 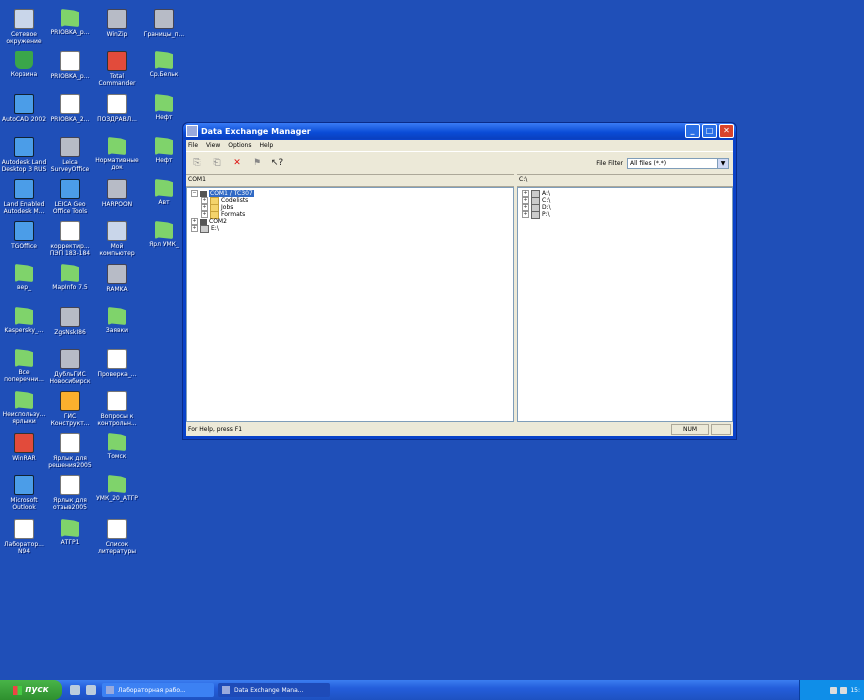 What do you see at coordinates (277, 163) in the screenshot?
I see `help-pointer-icon: ↖?` at bounding box center [277, 163].